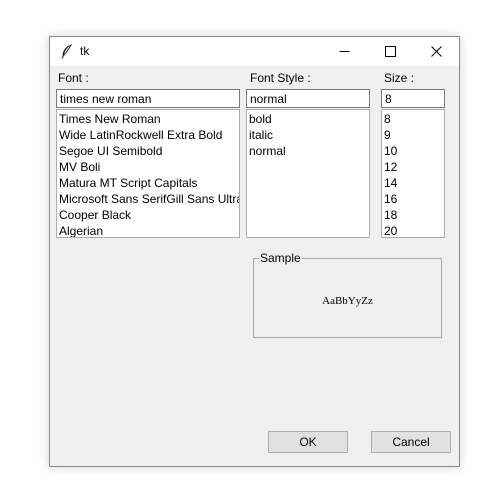 The image size is (500, 494). I want to click on ok-button: OK, so click(308, 442).